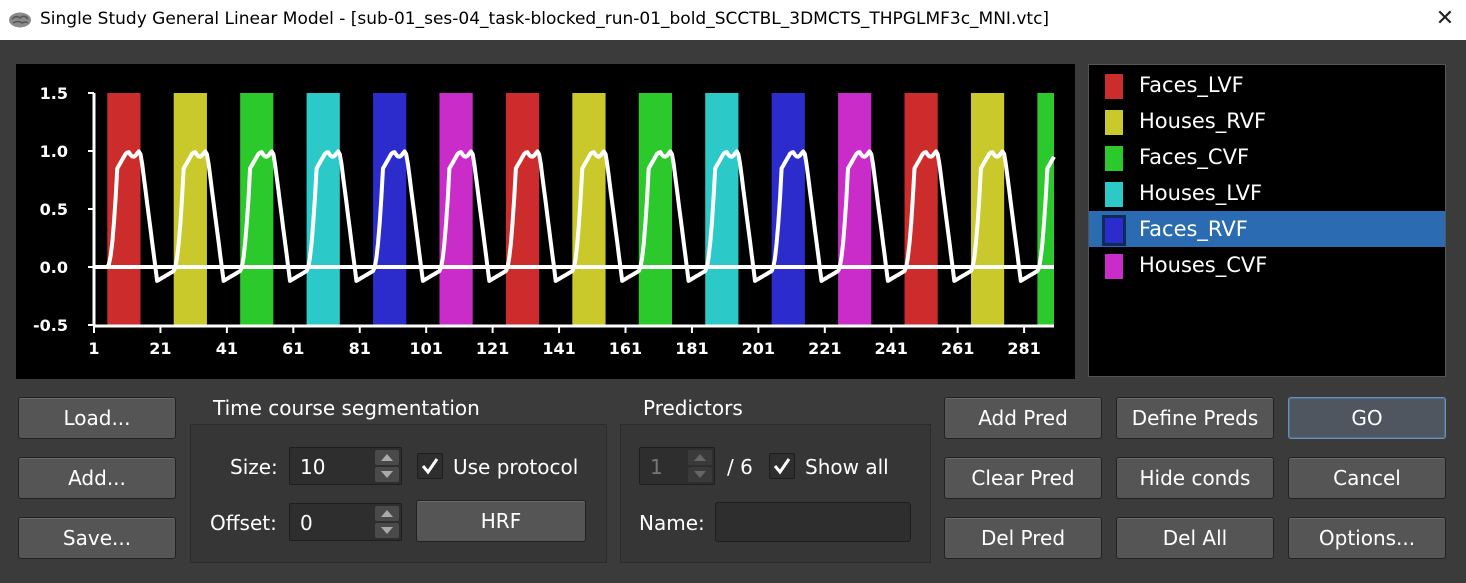 This screenshot has height=583, width=1466. I want to click on predictor-increment-icon, so click(700, 457).